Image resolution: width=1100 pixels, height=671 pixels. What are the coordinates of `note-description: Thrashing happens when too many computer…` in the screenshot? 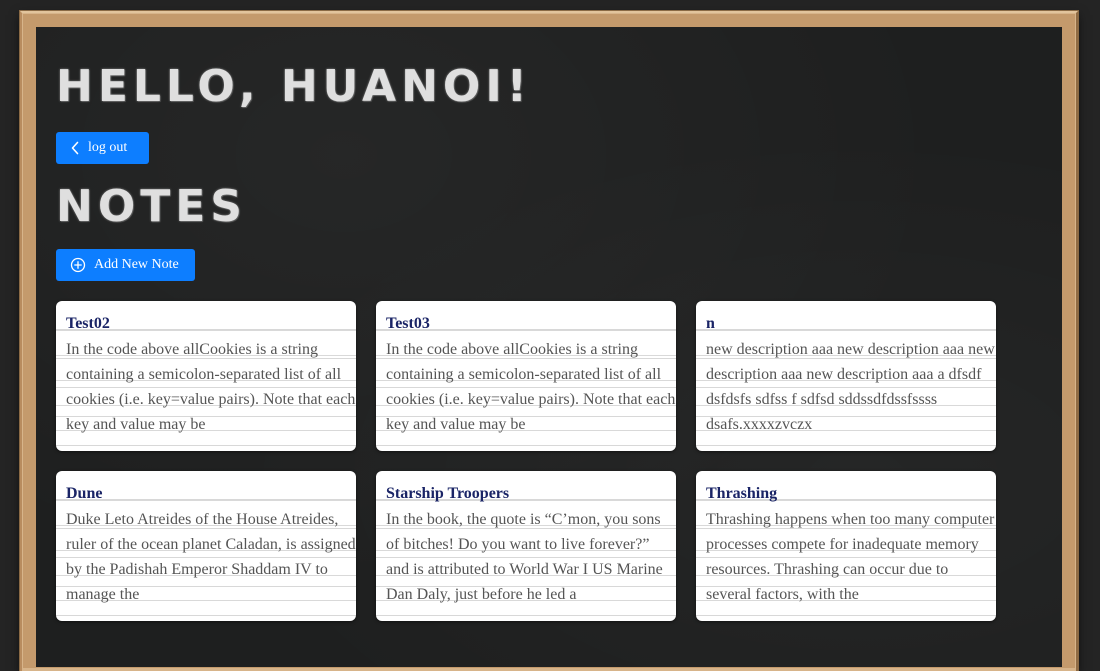 It's located at (850, 557).